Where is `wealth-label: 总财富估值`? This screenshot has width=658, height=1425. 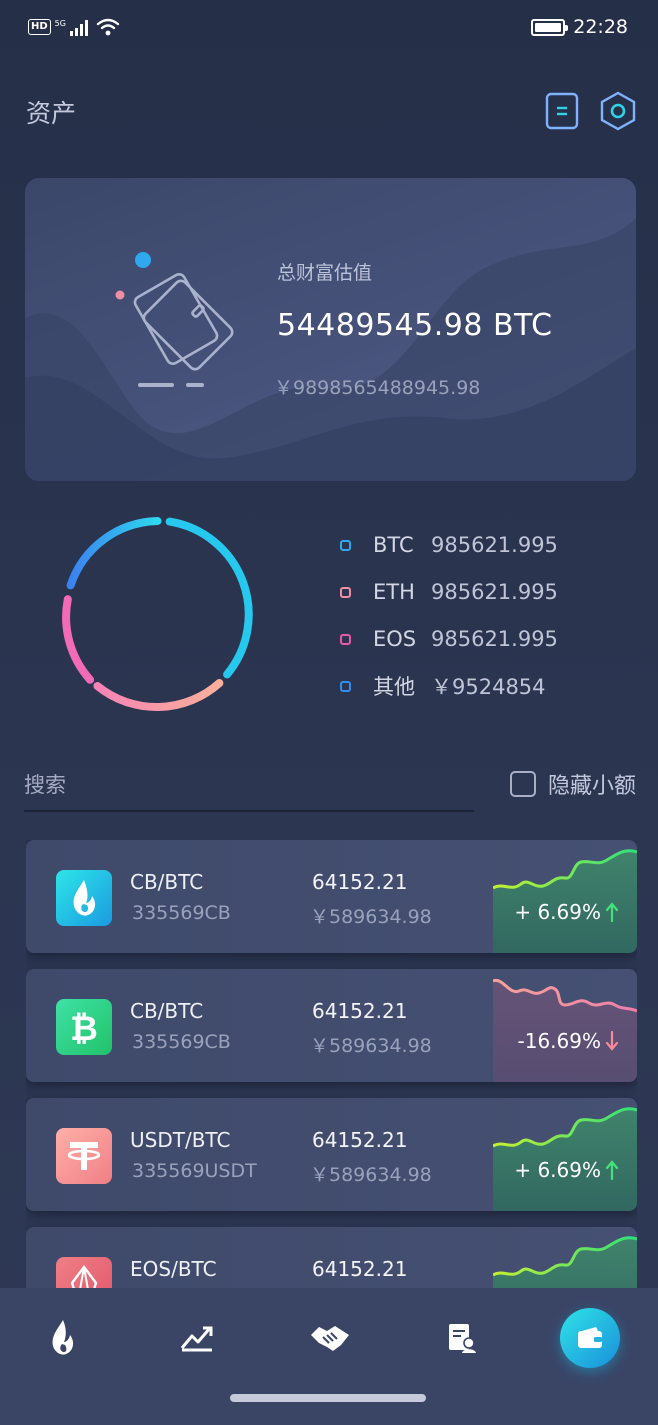 wealth-label: 总财富估值 is located at coordinates (325, 273).